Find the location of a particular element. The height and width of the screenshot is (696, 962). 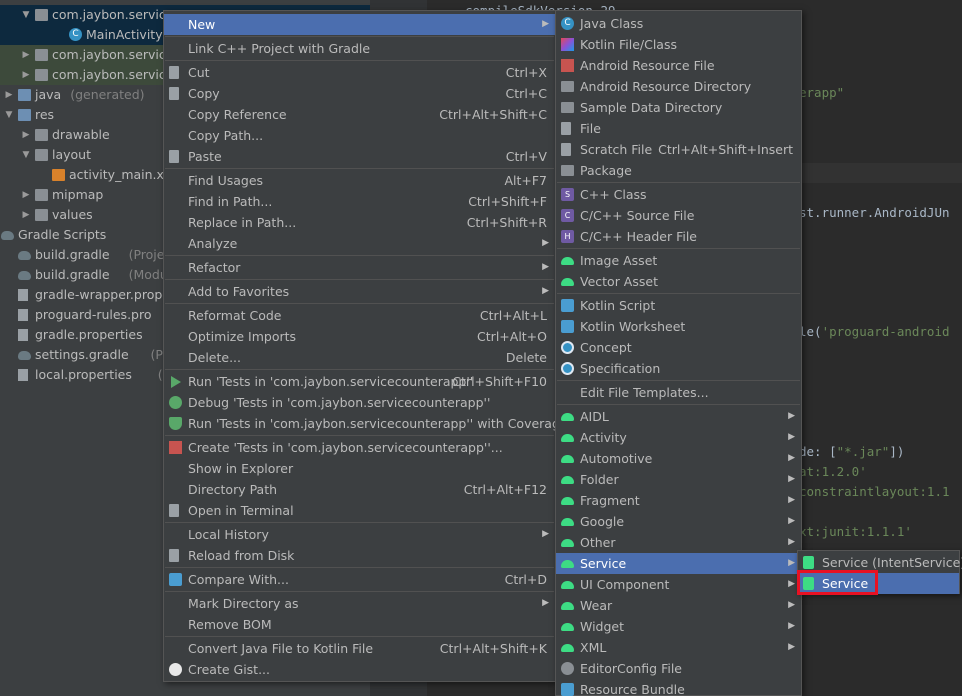

menu-item-reload-from-disk: Reload from Disk is located at coordinates (359, 555).